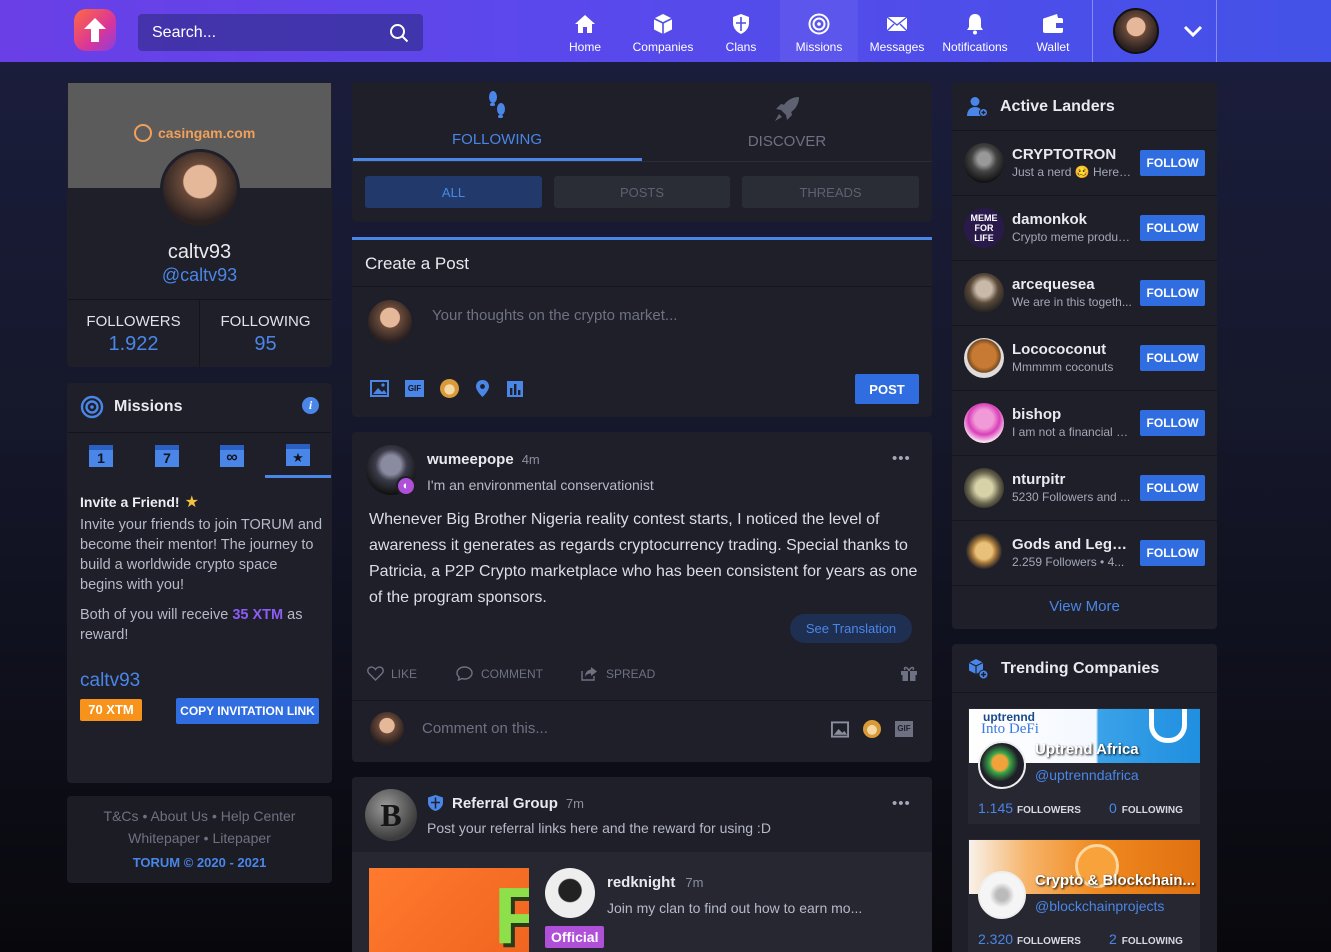  I want to click on user-avatar, so click(1136, 31).